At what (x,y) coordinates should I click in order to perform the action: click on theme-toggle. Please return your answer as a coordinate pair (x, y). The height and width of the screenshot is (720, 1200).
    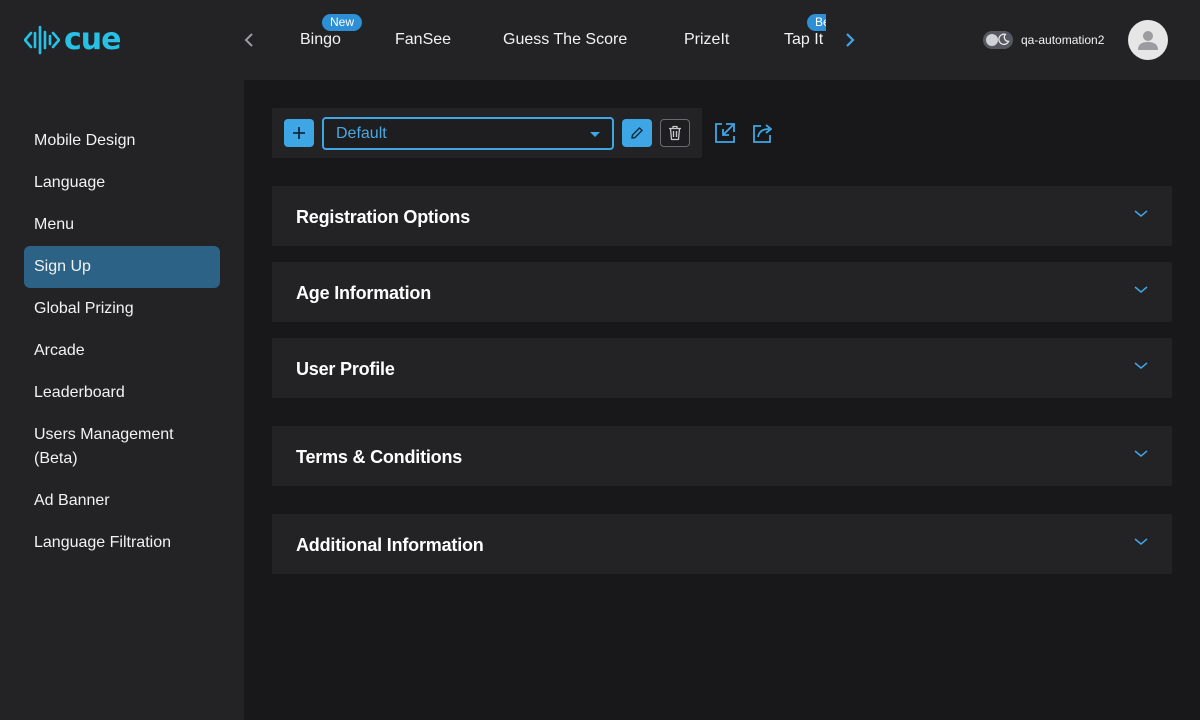
    Looking at the image, I should click on (998, 40).